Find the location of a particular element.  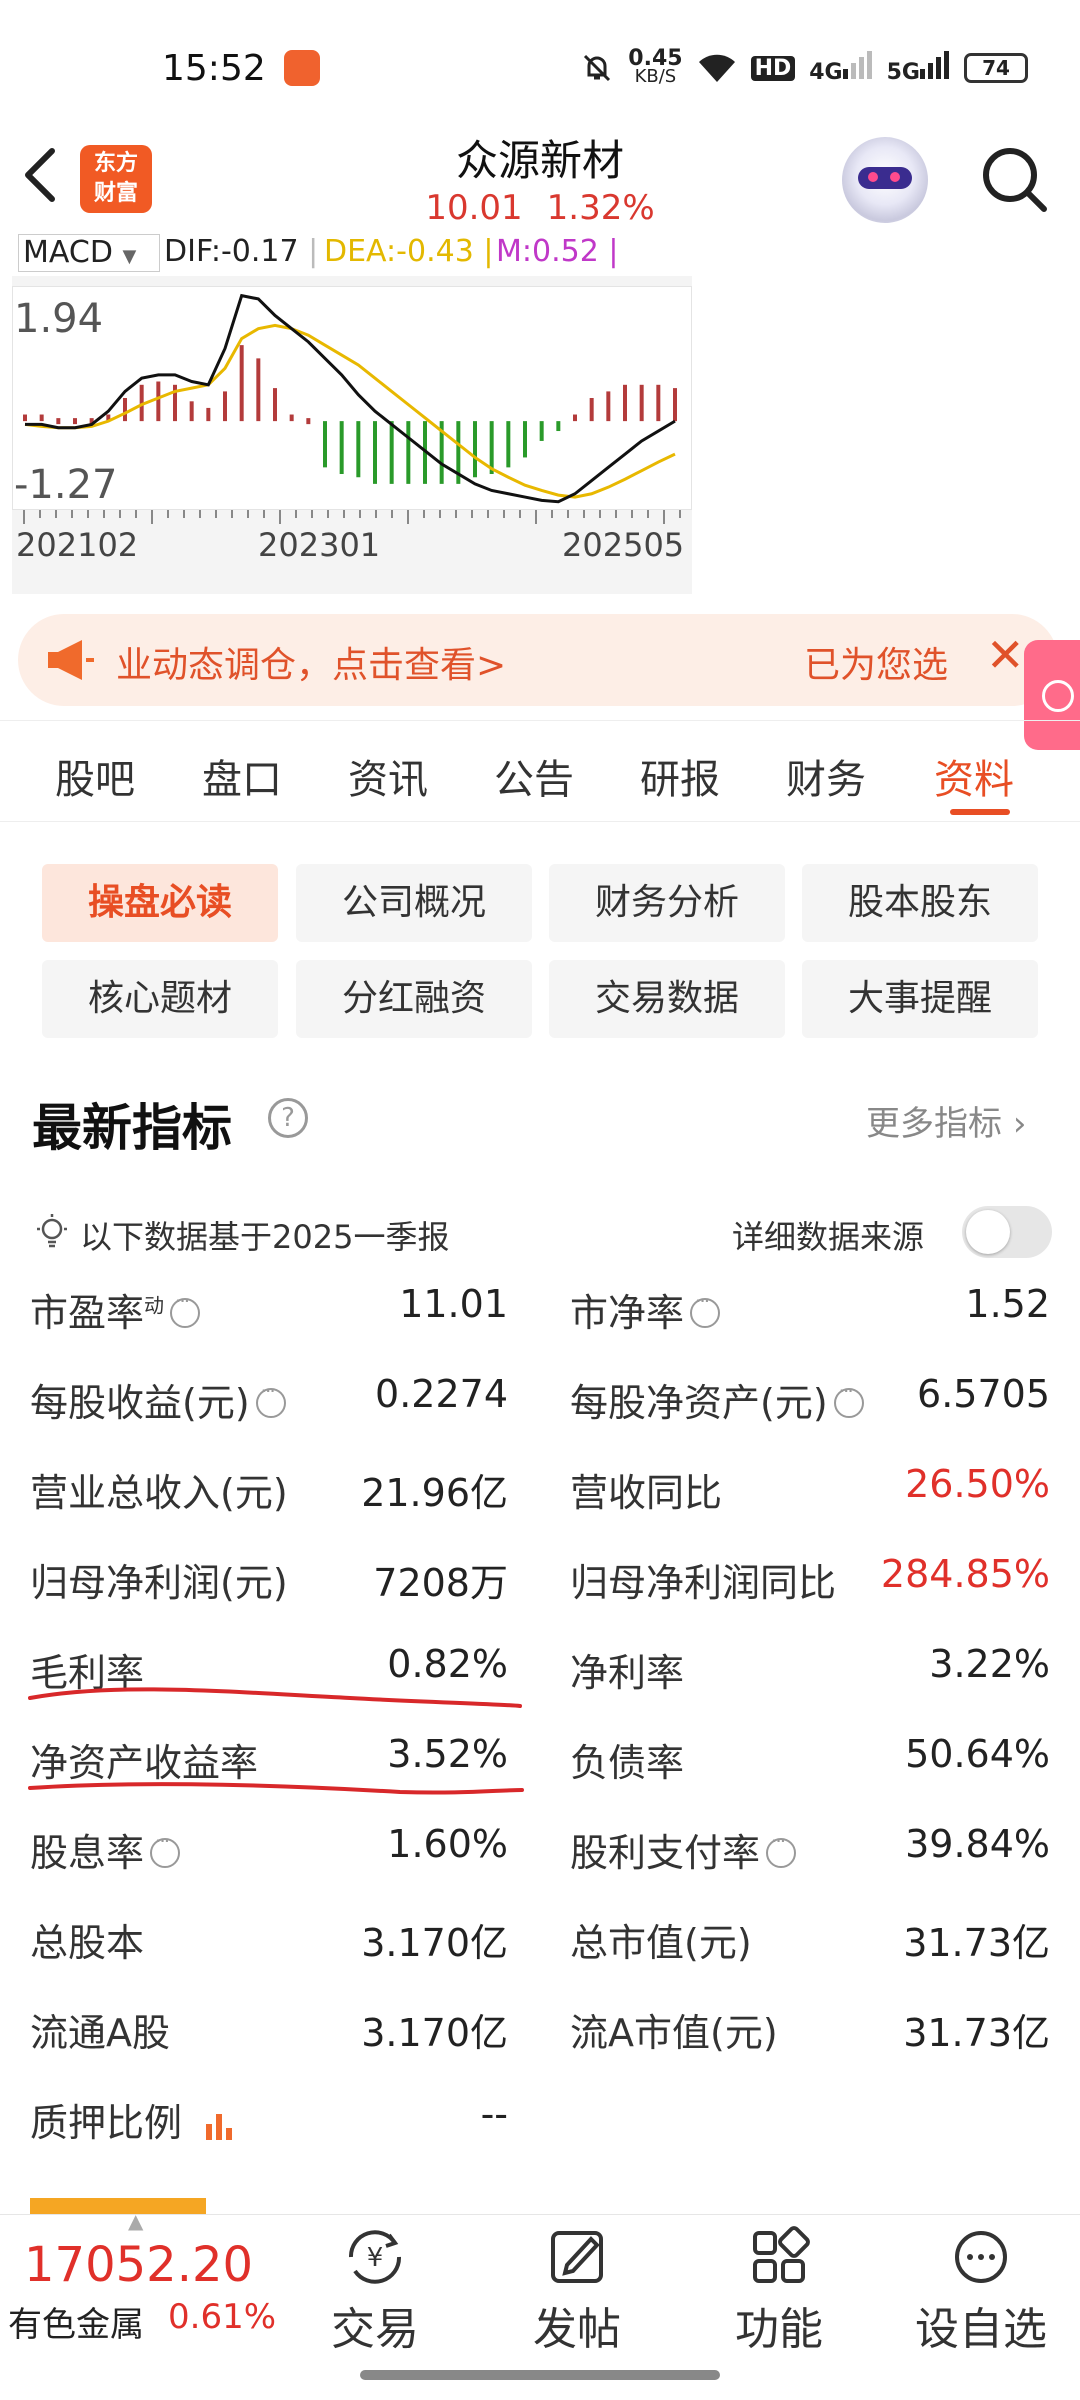

indicator-row: 市盈率动 11.01 市净率 1.52 is located at coordinates (540, 1307).